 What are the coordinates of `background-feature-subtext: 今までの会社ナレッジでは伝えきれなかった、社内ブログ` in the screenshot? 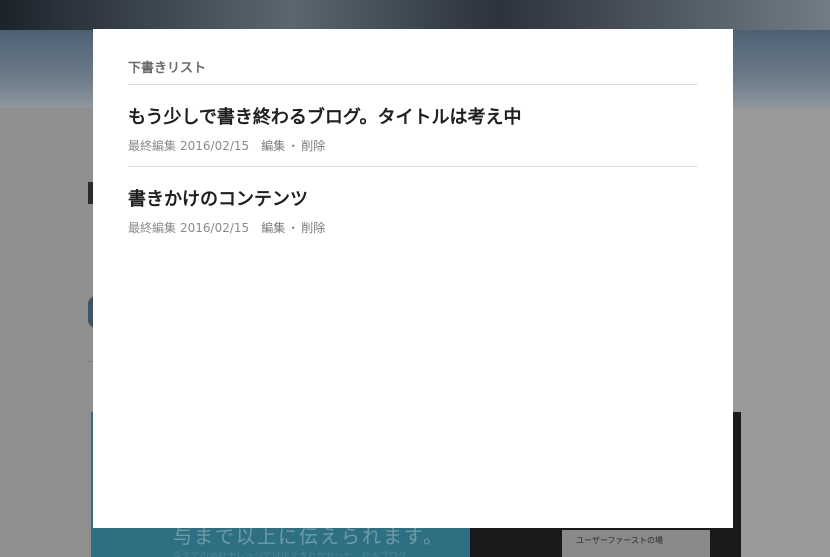 It's located at (290, 554).